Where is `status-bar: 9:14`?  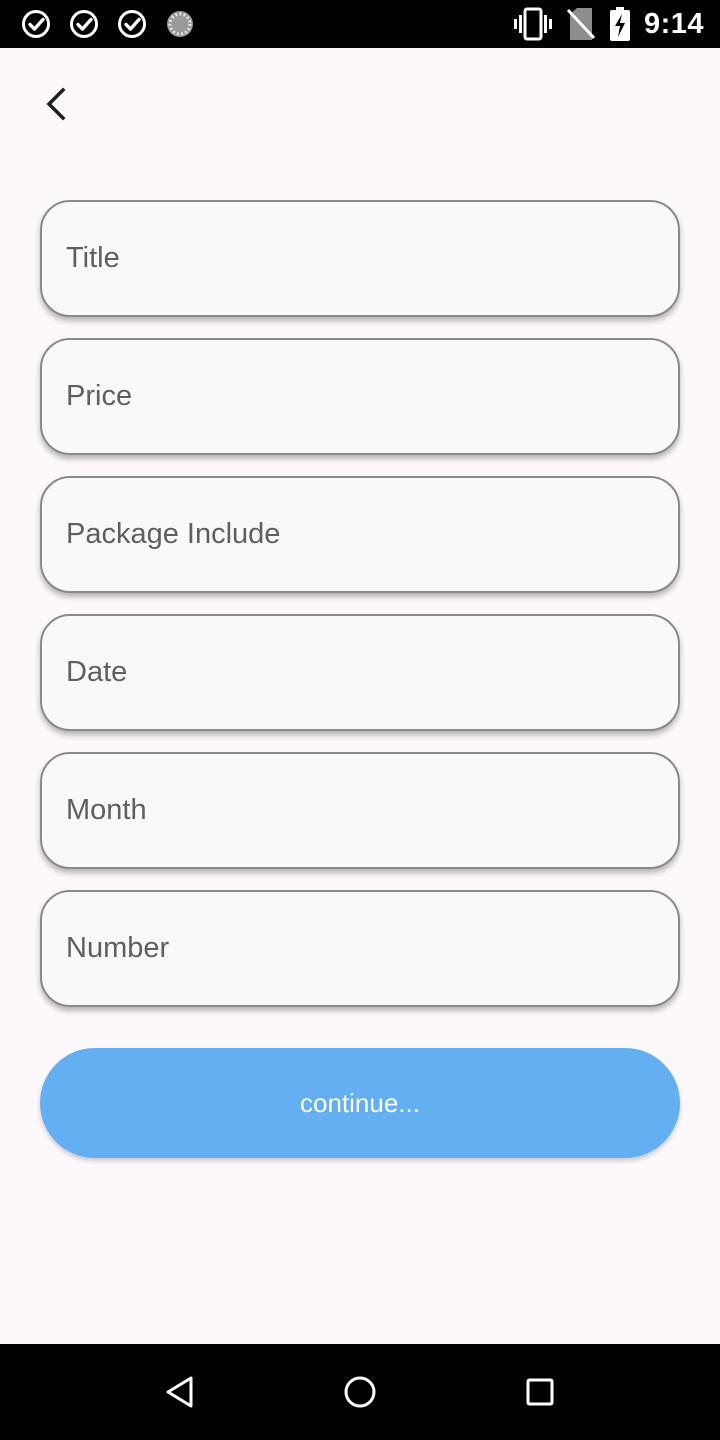 status-bar: 9:14 is located at coordinates (360, 24).